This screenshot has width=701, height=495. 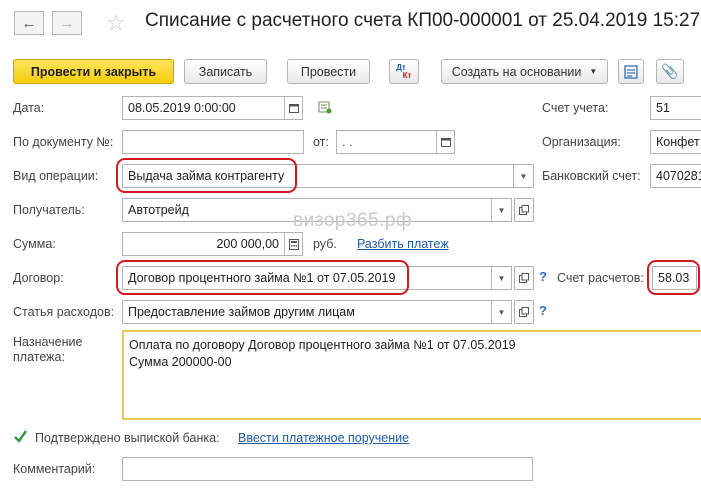 I want to click on attachments-button: 📎, so click(x=670, y=71).